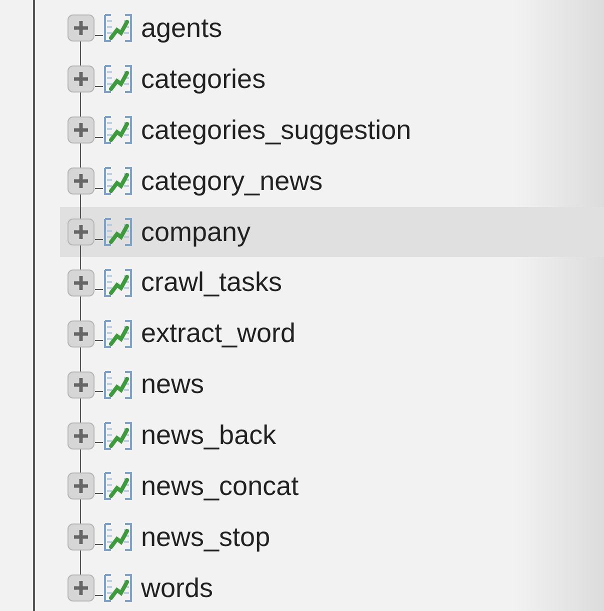 Image resolution: width=604 pixels, height=611 pixels. I want to click on table-item: crawl_tasks, so click(332, 282).